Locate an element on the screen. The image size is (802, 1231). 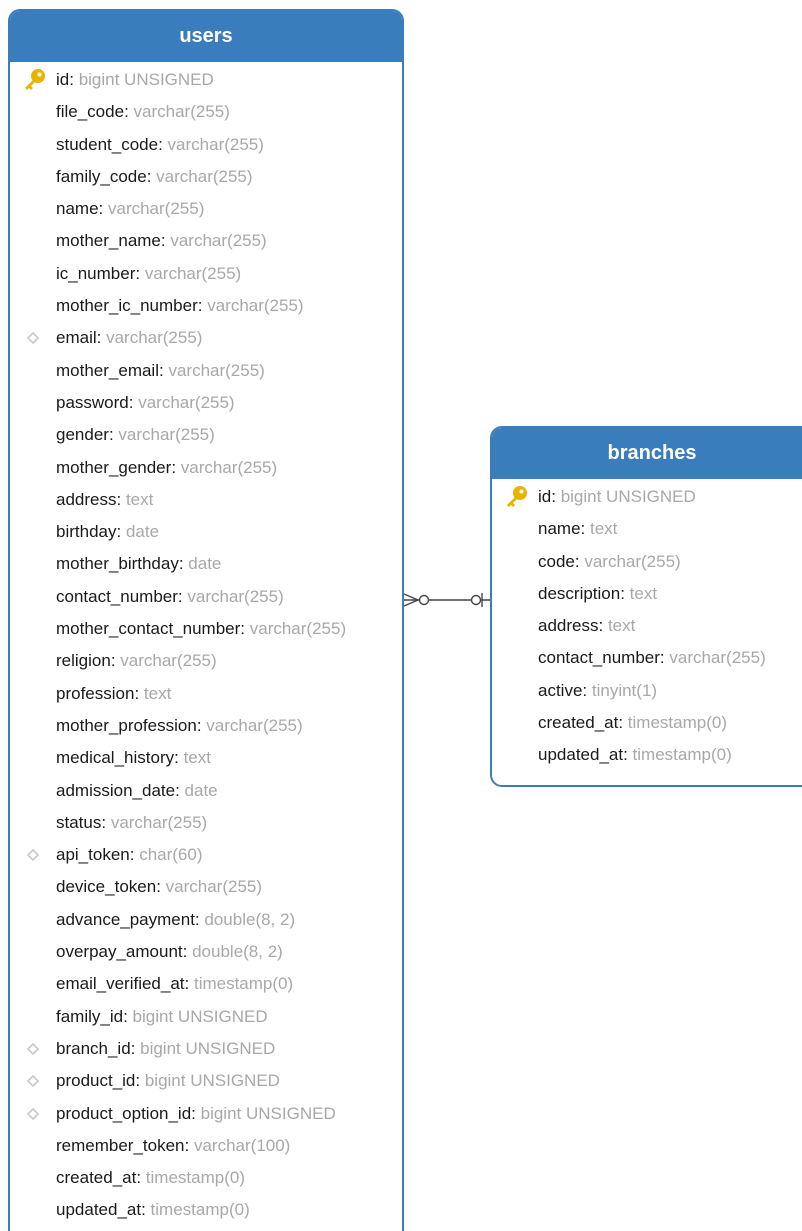
crows-foot-upper is located at coordinates (411, 597).